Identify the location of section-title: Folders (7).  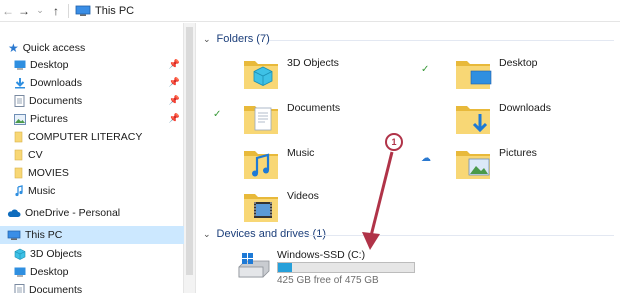
(243, 39).